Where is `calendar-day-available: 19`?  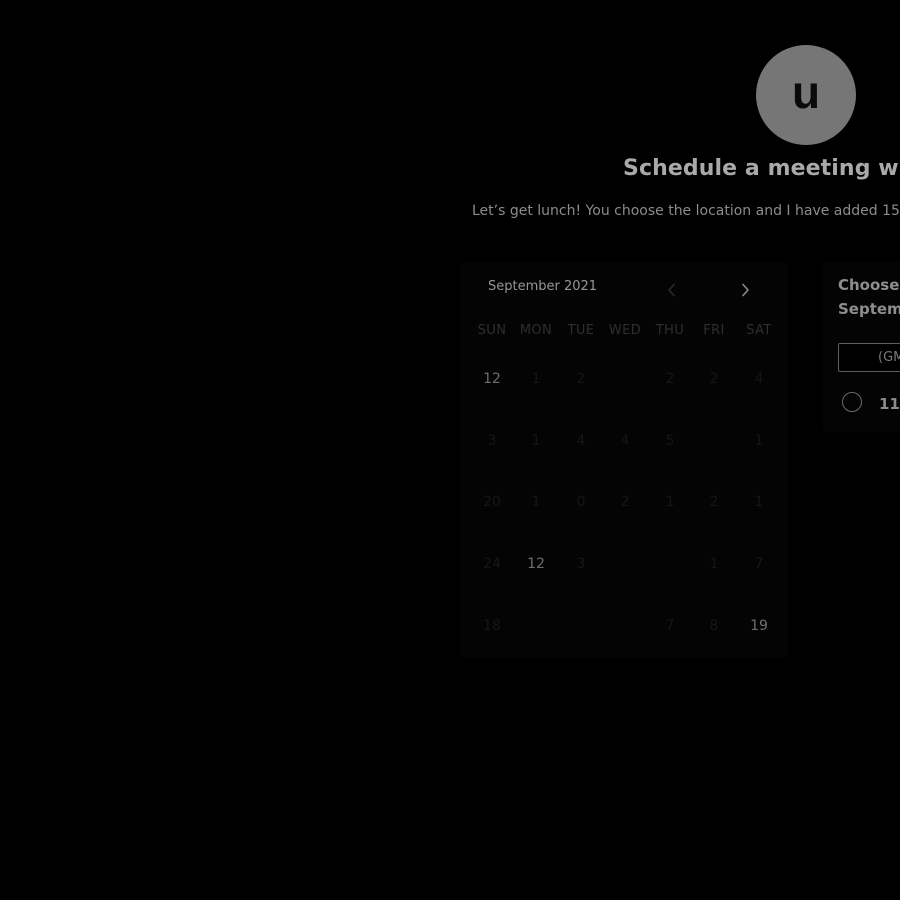 calendar-day-available: 19 is located at coordinates (759, 626).